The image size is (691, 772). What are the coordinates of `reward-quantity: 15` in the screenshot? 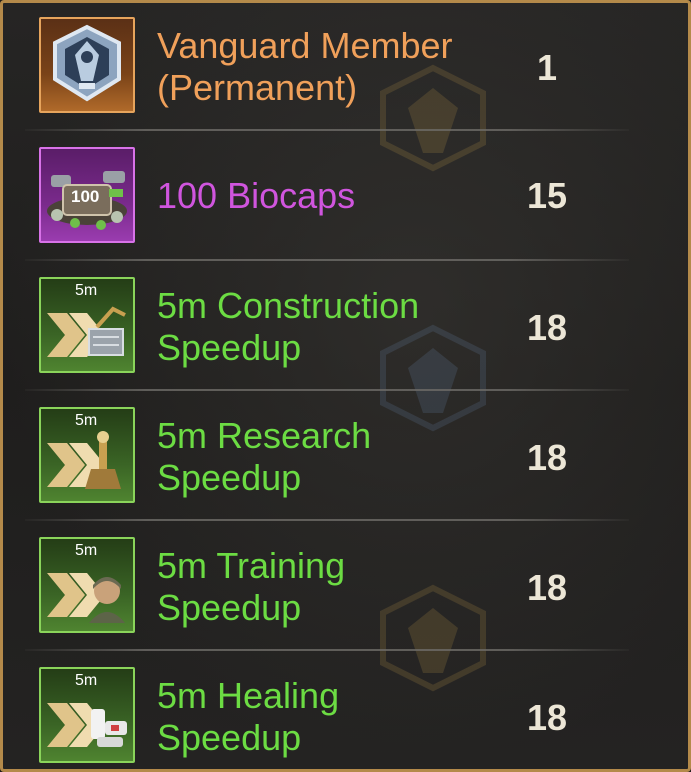 It's located at (547, 195).